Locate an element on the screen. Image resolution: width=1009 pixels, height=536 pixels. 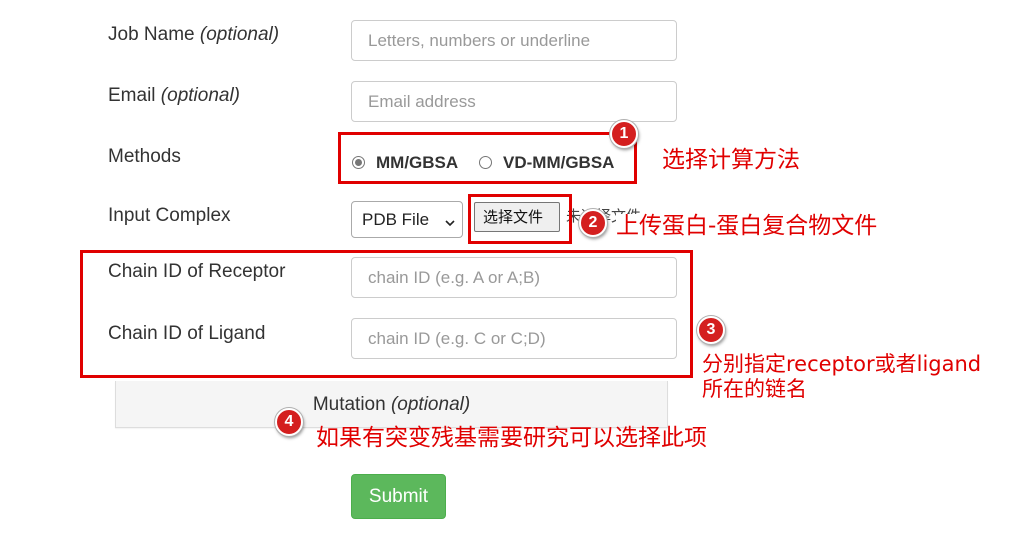
submit-button: Submit is located at coordinates (398, 496).